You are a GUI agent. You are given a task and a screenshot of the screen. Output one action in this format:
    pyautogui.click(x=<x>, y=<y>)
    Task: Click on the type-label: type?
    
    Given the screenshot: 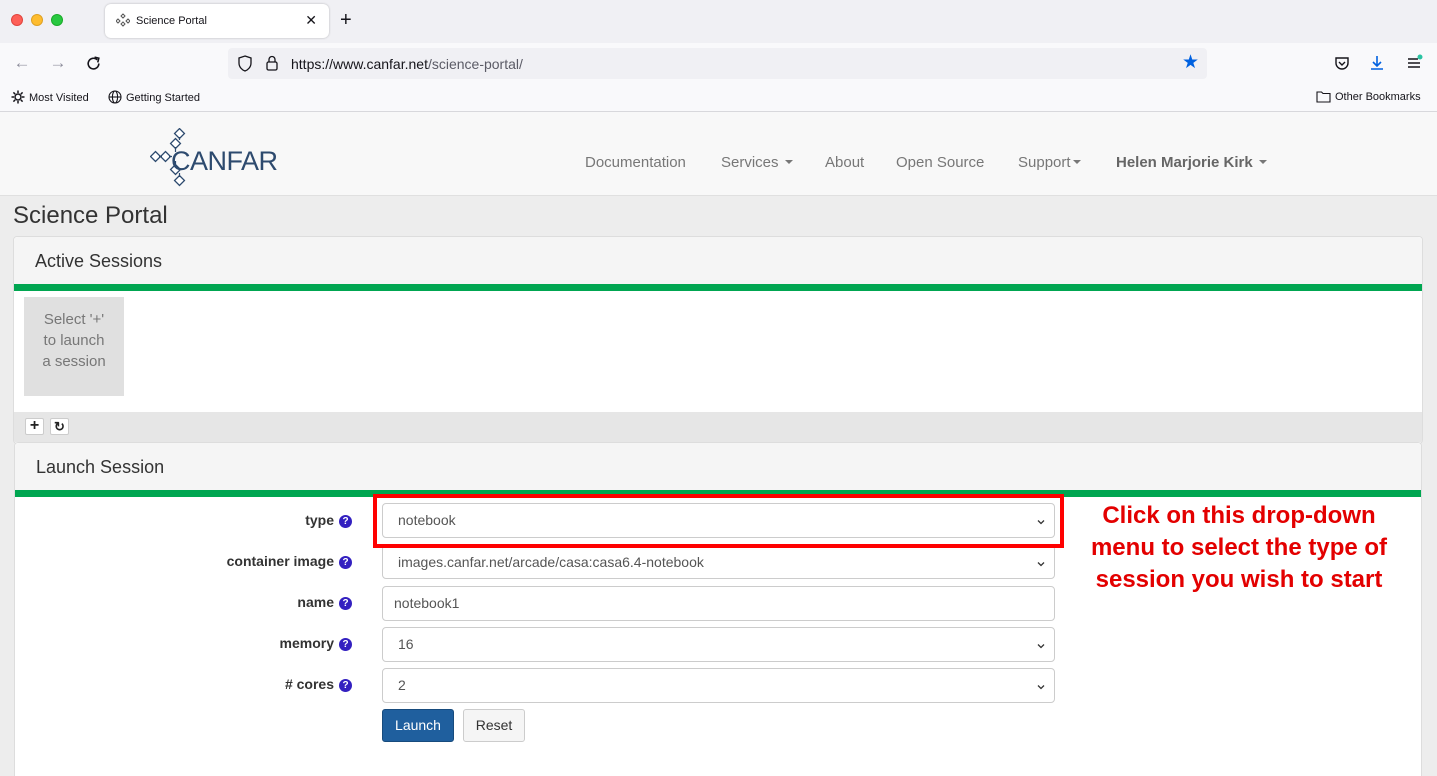 What is the action you would take?
    pyautogui.click(x=328, y=520)
    